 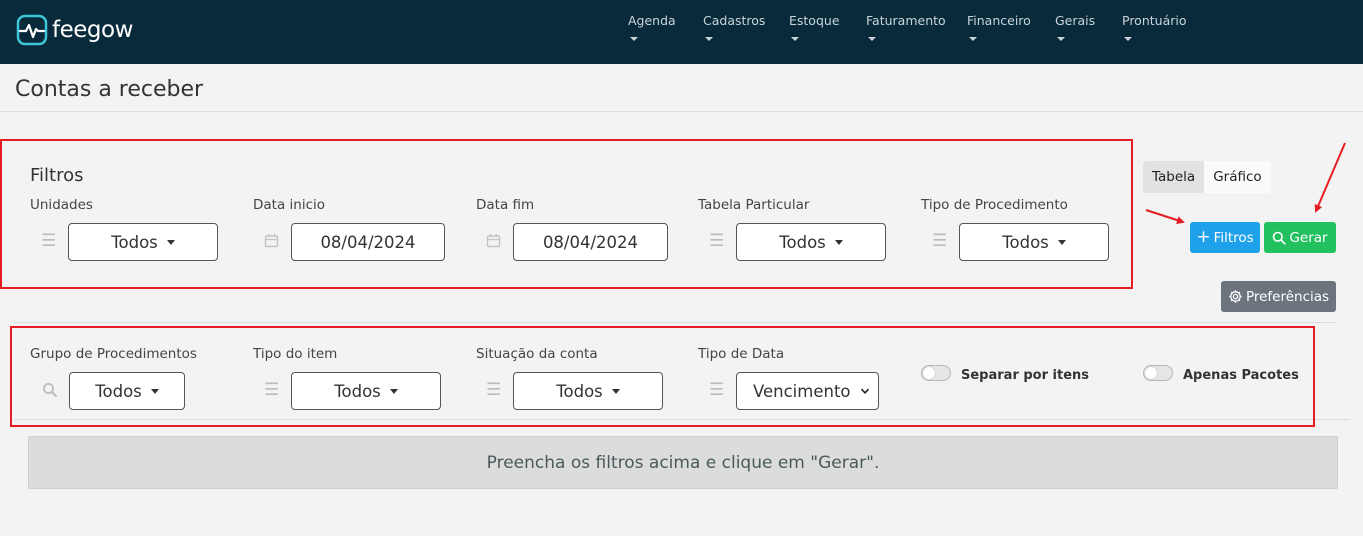 I want to click on preferences-button: Preferências, so click(x=1278, y=296).